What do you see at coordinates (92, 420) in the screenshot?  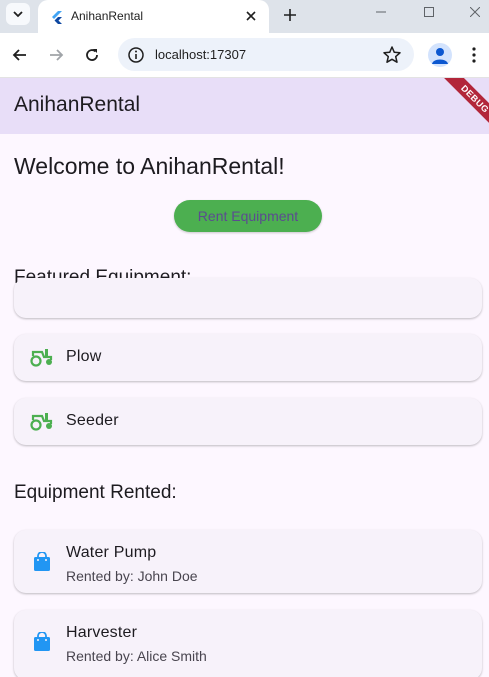 I see `card-title: Seeder` at bounding box center [92, 420].